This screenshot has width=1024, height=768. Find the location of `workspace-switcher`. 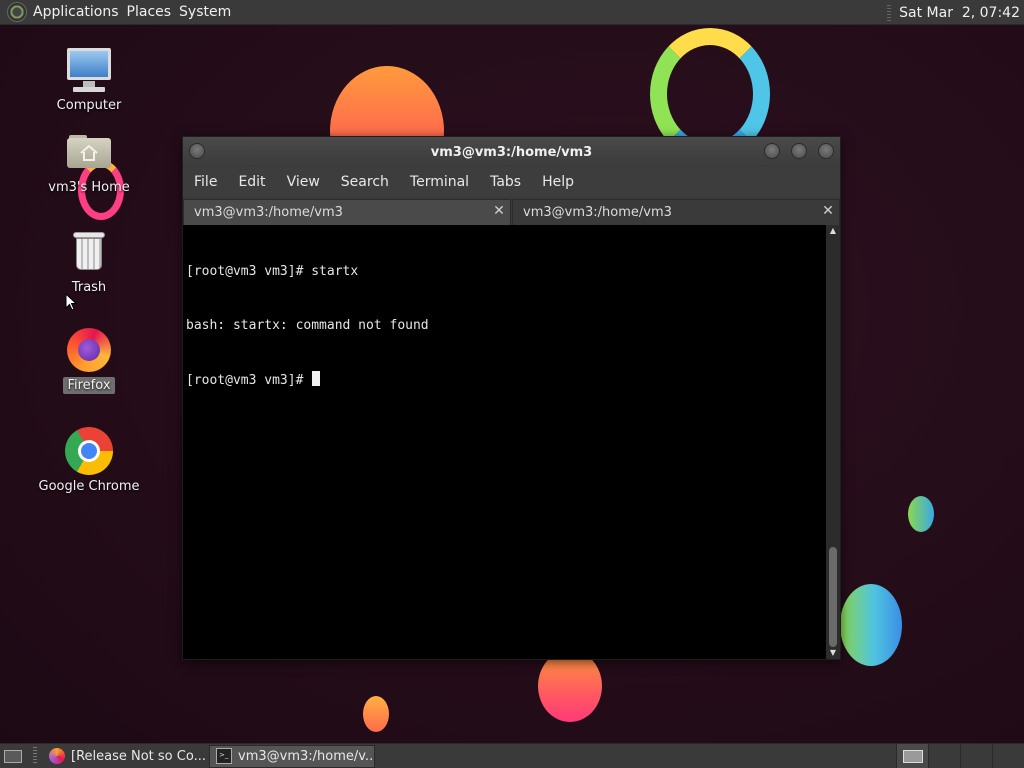

workspace-switcher is located at coordinates (960, 756).